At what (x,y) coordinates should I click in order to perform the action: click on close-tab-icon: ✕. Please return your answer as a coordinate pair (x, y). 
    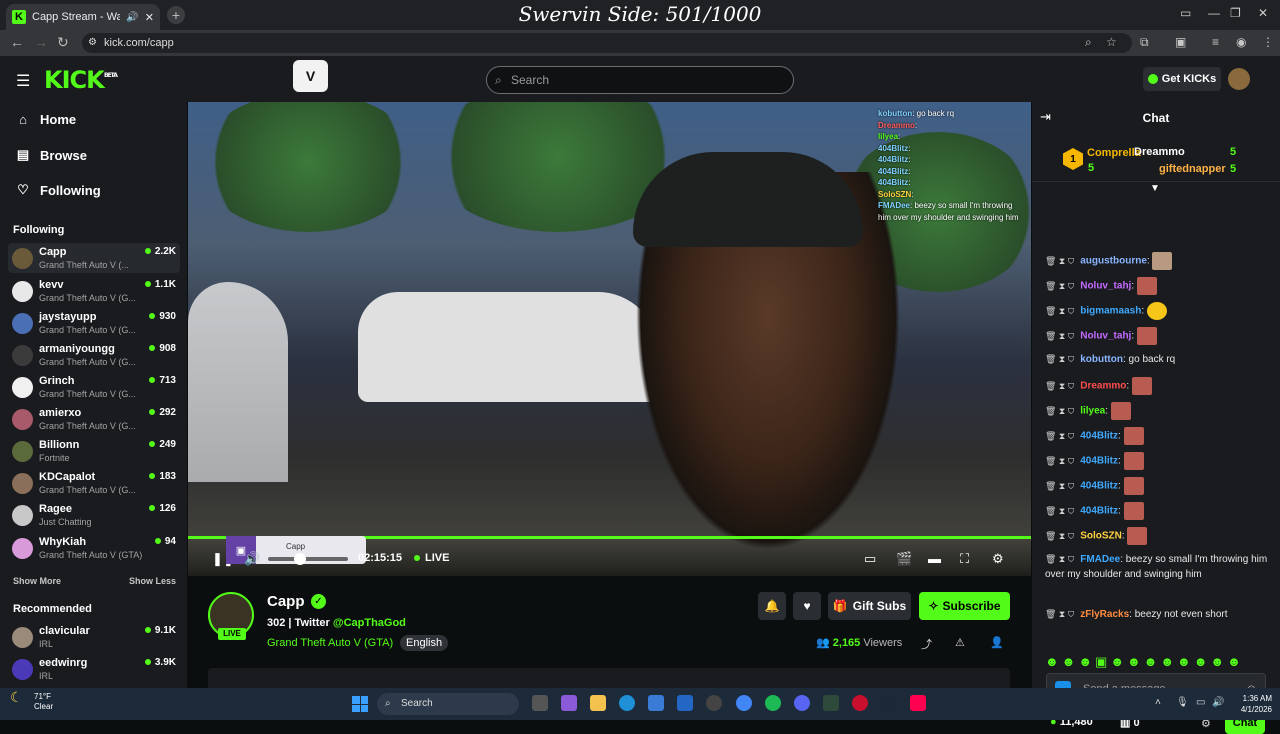
    Looking at the image, I should click on (149, 17).